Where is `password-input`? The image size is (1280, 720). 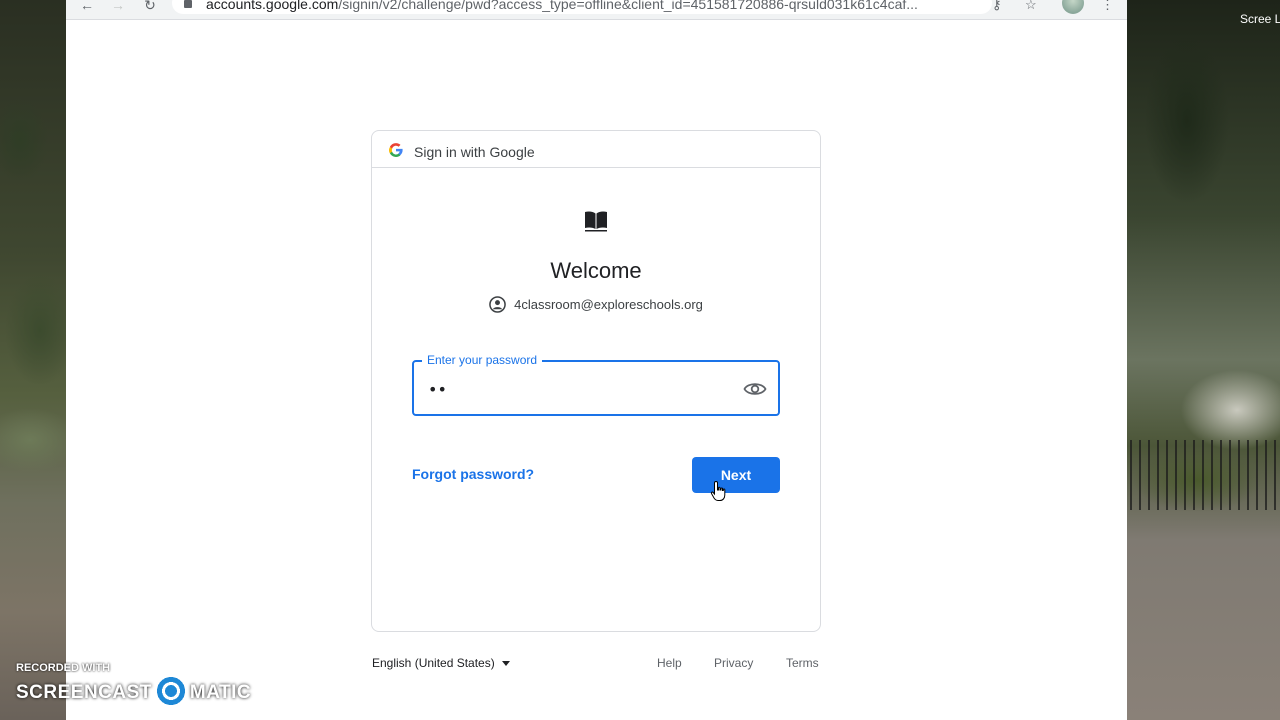
password-input is located at coordinates (578, 389).